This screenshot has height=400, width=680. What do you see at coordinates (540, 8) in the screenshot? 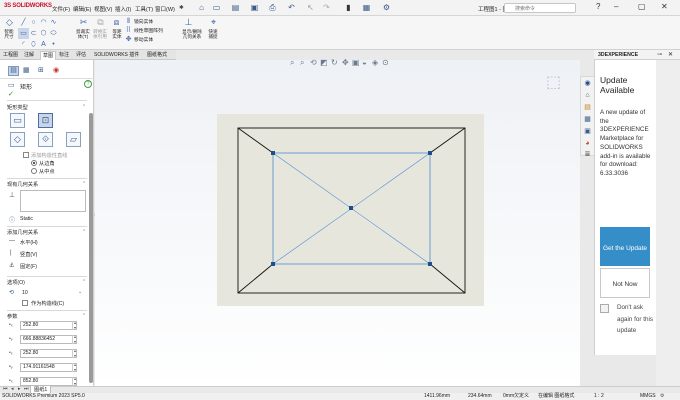
I see `search-input: 搜索命令` at bounding box center [540, 8].